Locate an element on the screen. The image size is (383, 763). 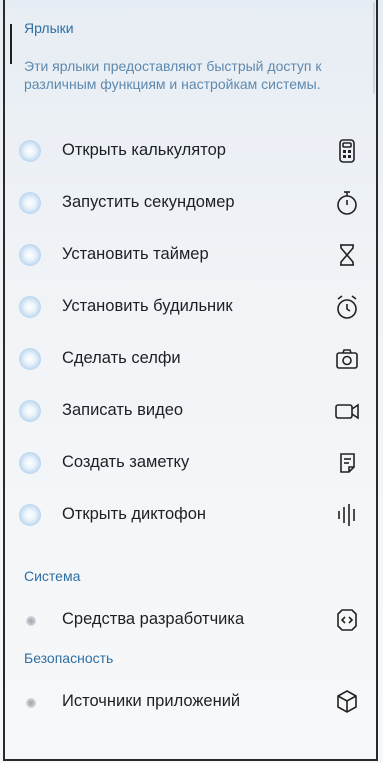
alarm-clock-icon is located at coordinates (347, 307).